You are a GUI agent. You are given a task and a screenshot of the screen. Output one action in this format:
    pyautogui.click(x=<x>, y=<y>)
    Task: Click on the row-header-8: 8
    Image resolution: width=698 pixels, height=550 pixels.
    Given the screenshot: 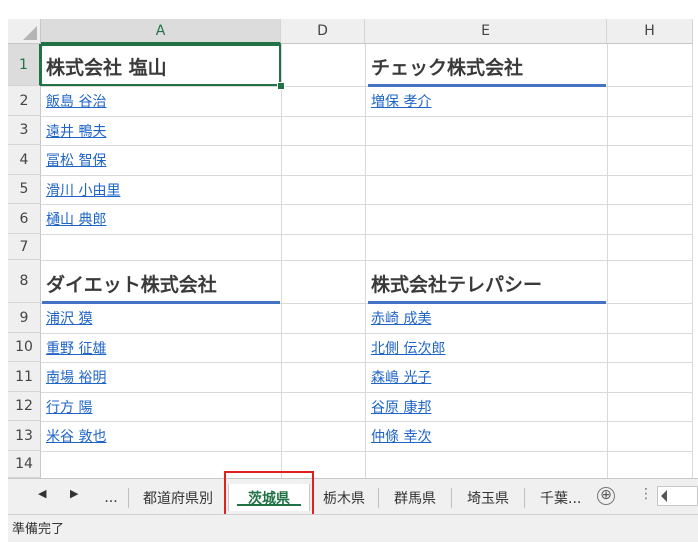 What is the action you would take?
    pyautogui.click(x=24, y=281)
    